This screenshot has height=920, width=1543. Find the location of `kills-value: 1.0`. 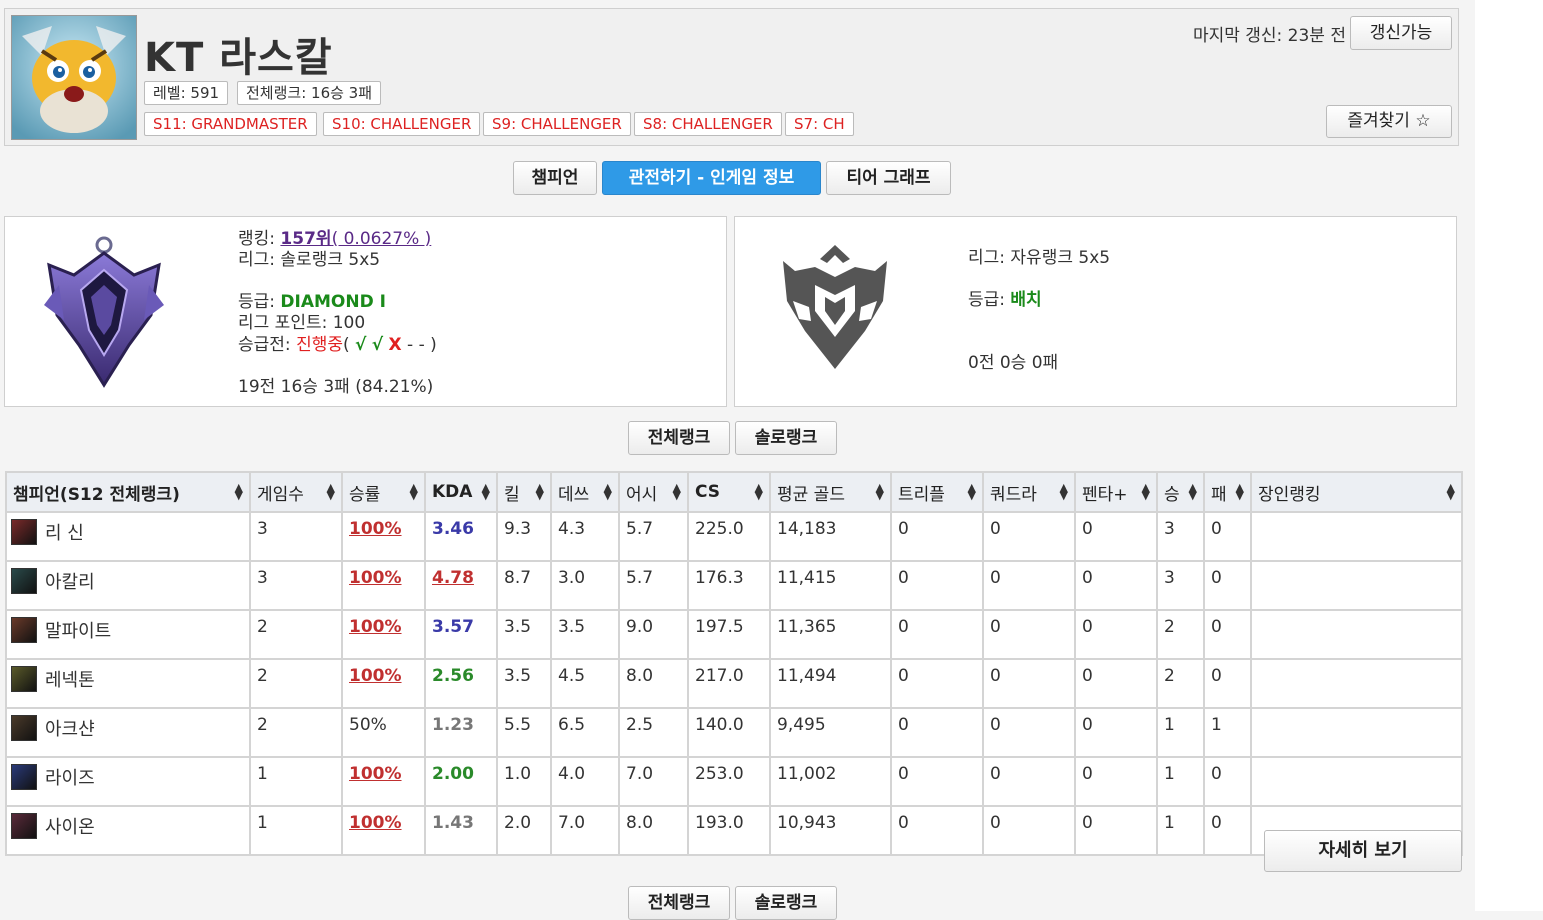

kills-value: 1.0 is located at coordinates (518, 774).